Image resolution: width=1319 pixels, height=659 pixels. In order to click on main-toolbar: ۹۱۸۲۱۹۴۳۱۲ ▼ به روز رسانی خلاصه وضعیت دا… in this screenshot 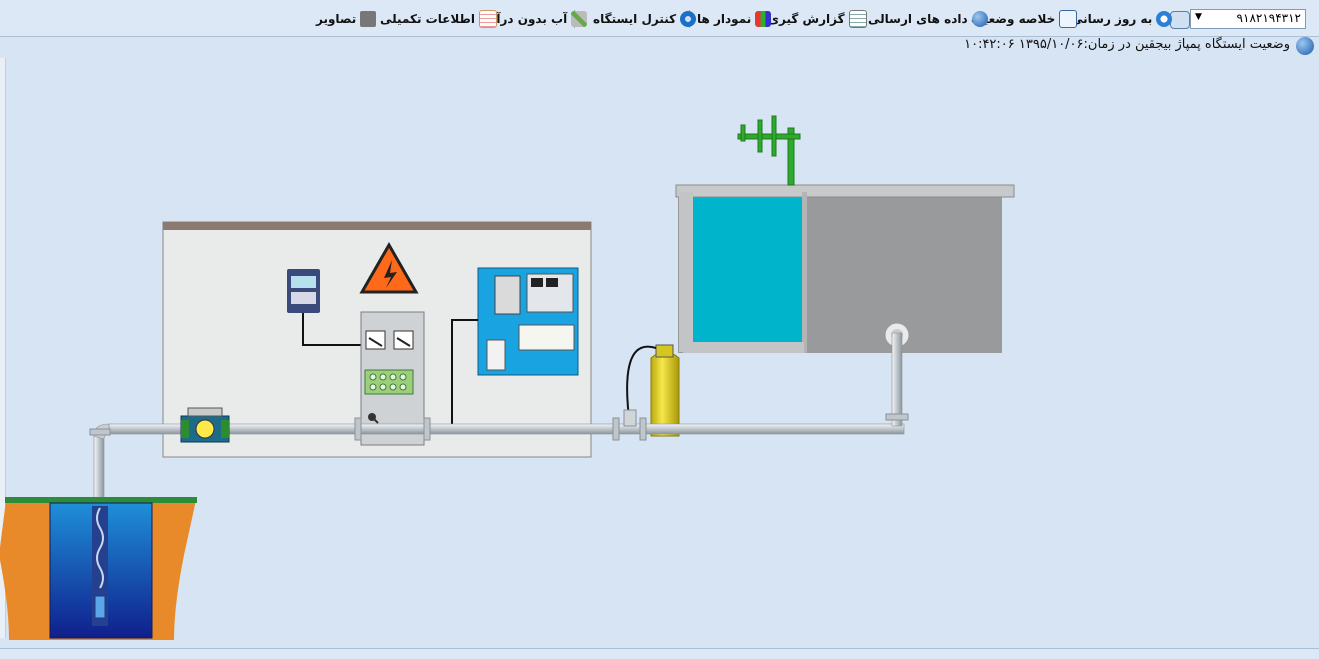, I will do `click(659, 18)`.